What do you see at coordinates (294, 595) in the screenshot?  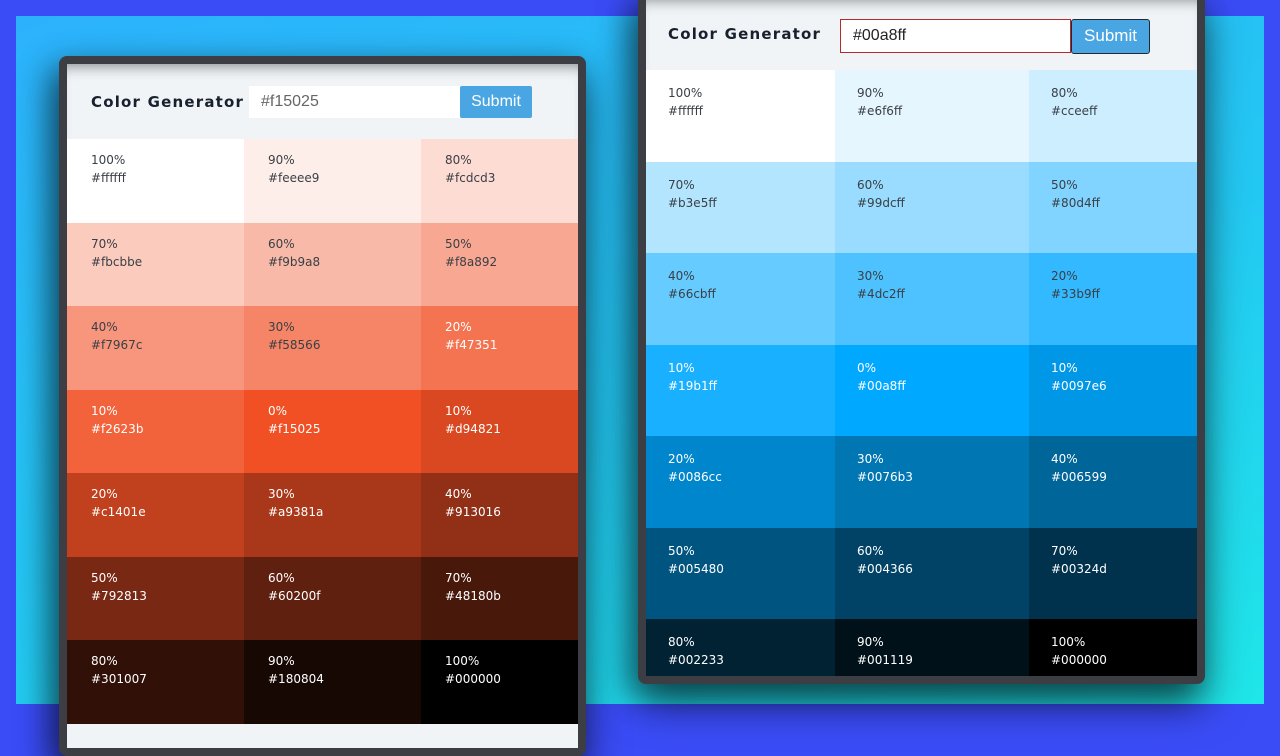 I see `swatch-hex: #60200f` at bounding box center [294, 595].